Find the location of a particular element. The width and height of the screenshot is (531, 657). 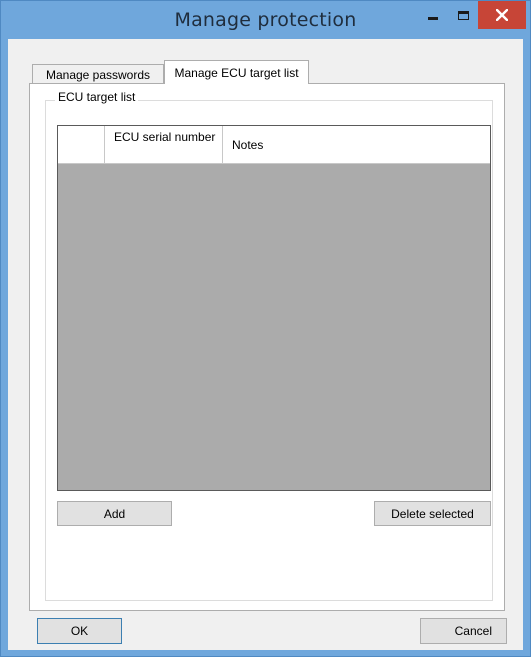

grid-header: ECU serial number Notes is located at coordinates (274, 145).